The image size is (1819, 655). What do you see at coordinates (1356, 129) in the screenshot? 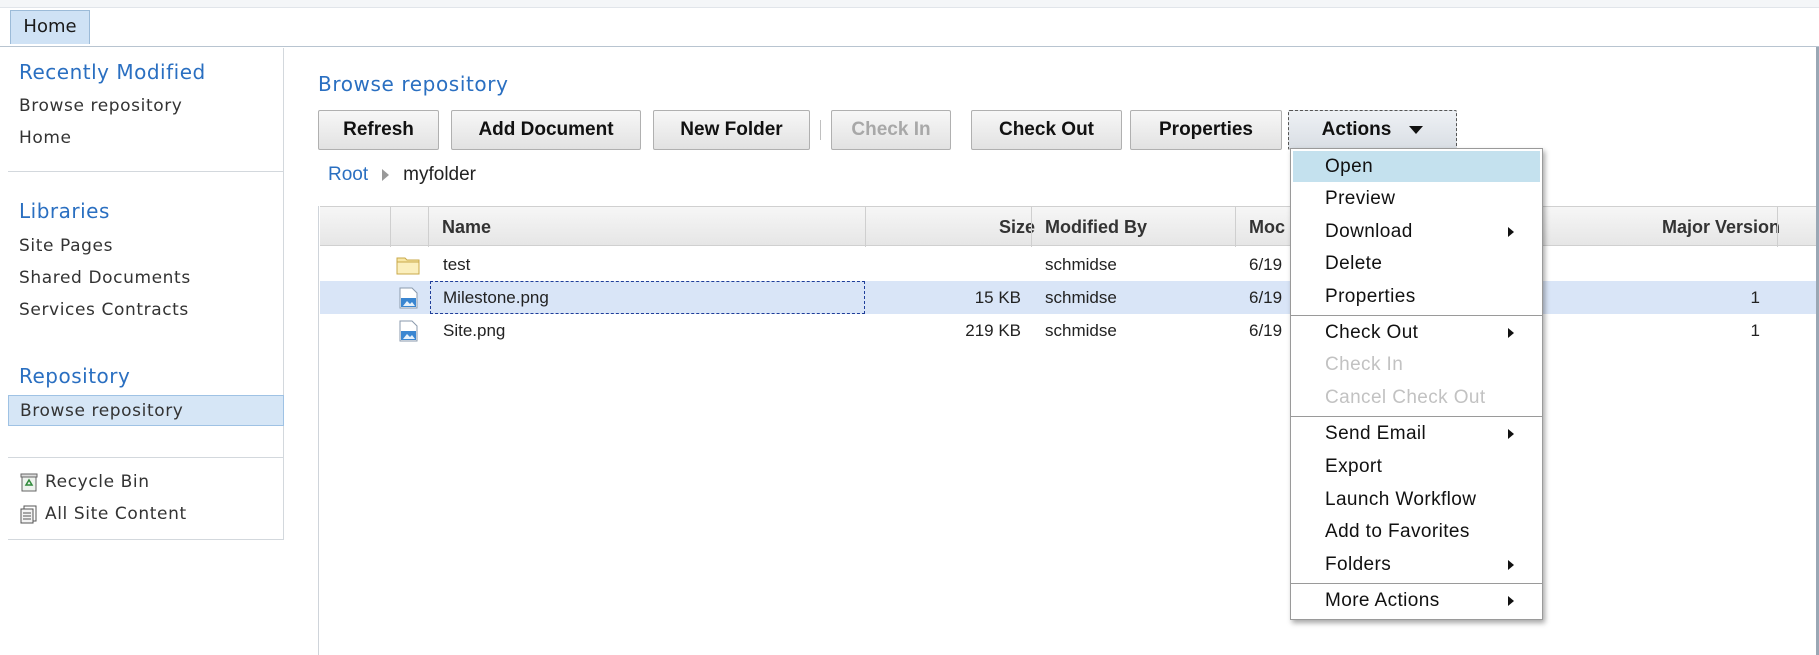
I see `actions-label: Actions` at bounding box center [1356, 129].